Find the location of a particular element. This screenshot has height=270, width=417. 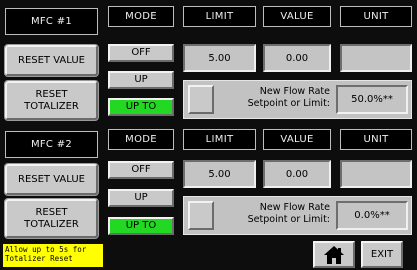

mfc1-mode-off-button: OFF is located at coordinates (141, 53).